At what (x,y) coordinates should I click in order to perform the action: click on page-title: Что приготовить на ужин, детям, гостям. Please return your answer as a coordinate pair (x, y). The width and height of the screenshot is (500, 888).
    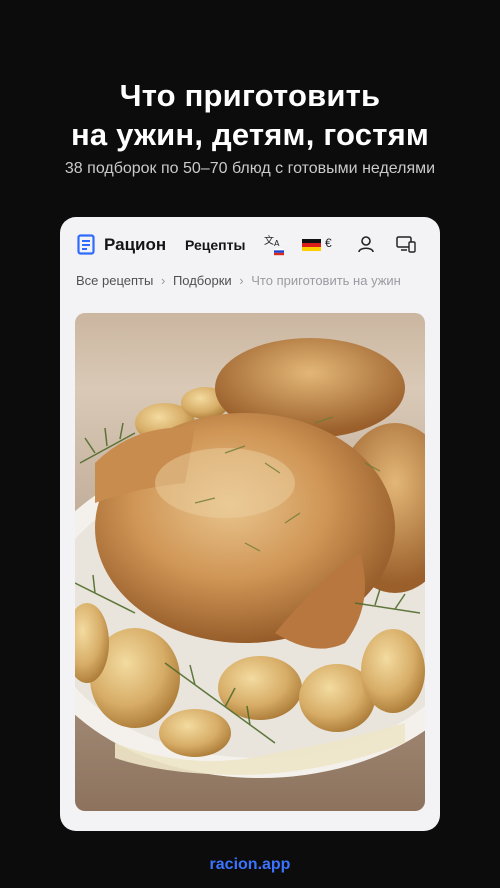
    Looking at the image, I should click on (250, 115).